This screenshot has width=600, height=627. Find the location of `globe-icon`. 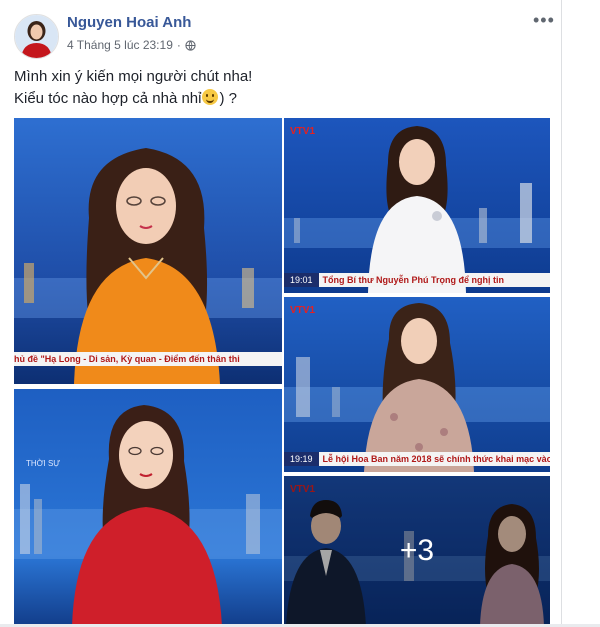

globe-icon is located at coordinates (190, 45).